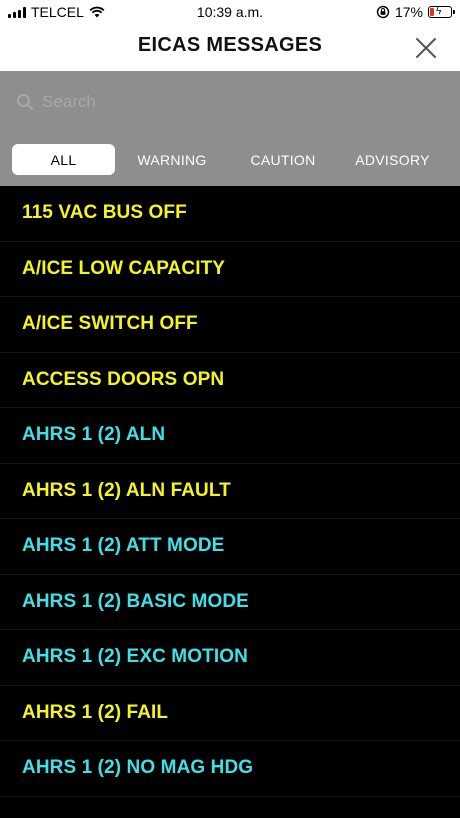 This screenshot has width=460, height=818. I want to click on list-item: AHRS 1 (2) ALN, so click(230, 436).